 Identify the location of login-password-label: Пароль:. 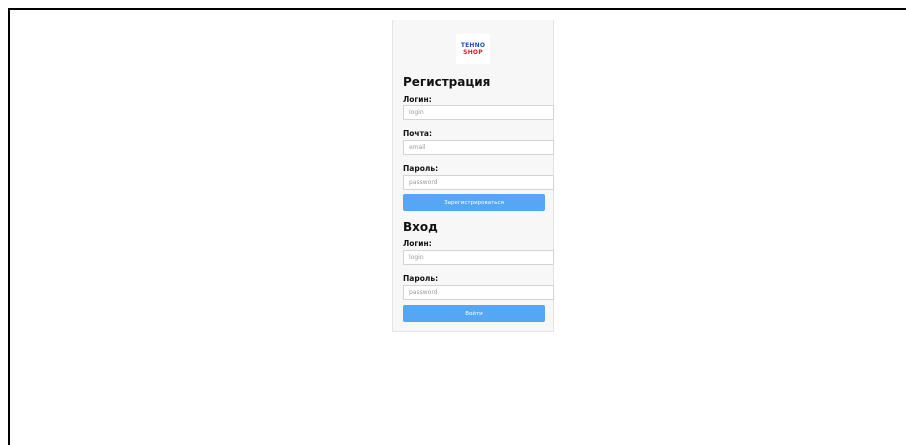
(421, 278).